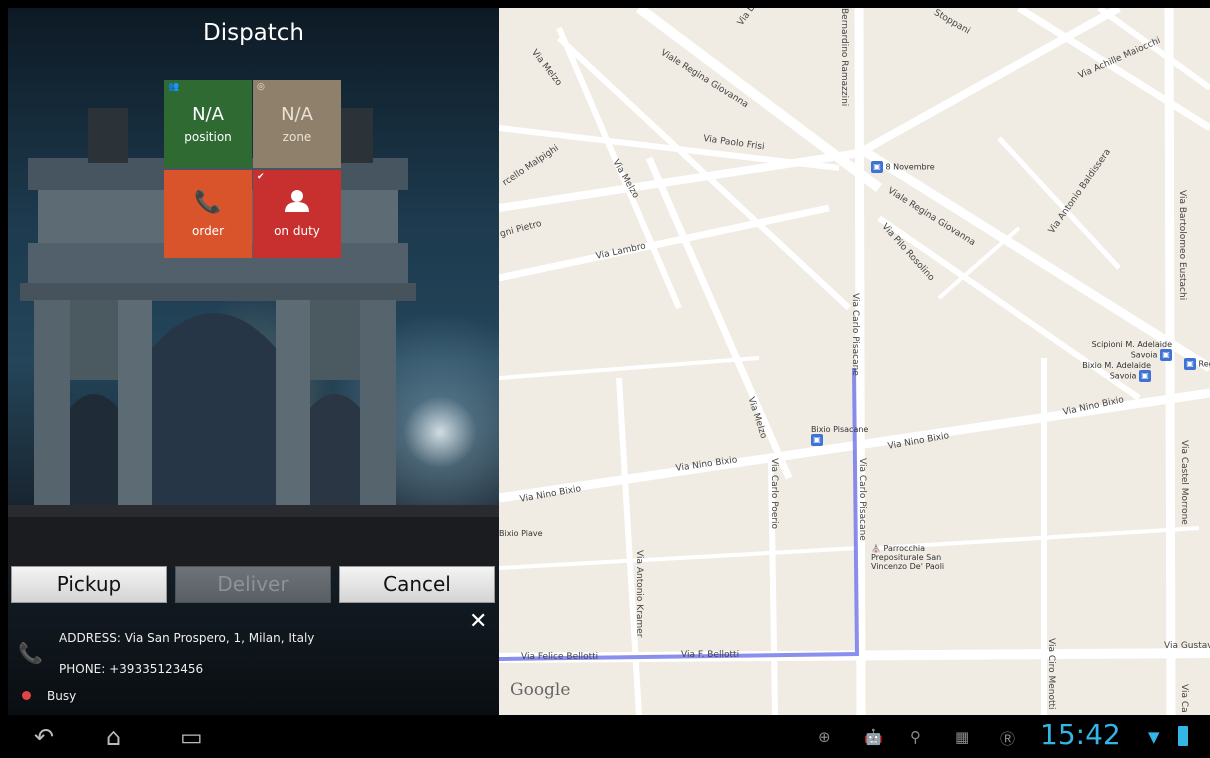  I want to click on close-icon: ✕, so click(478, 621).